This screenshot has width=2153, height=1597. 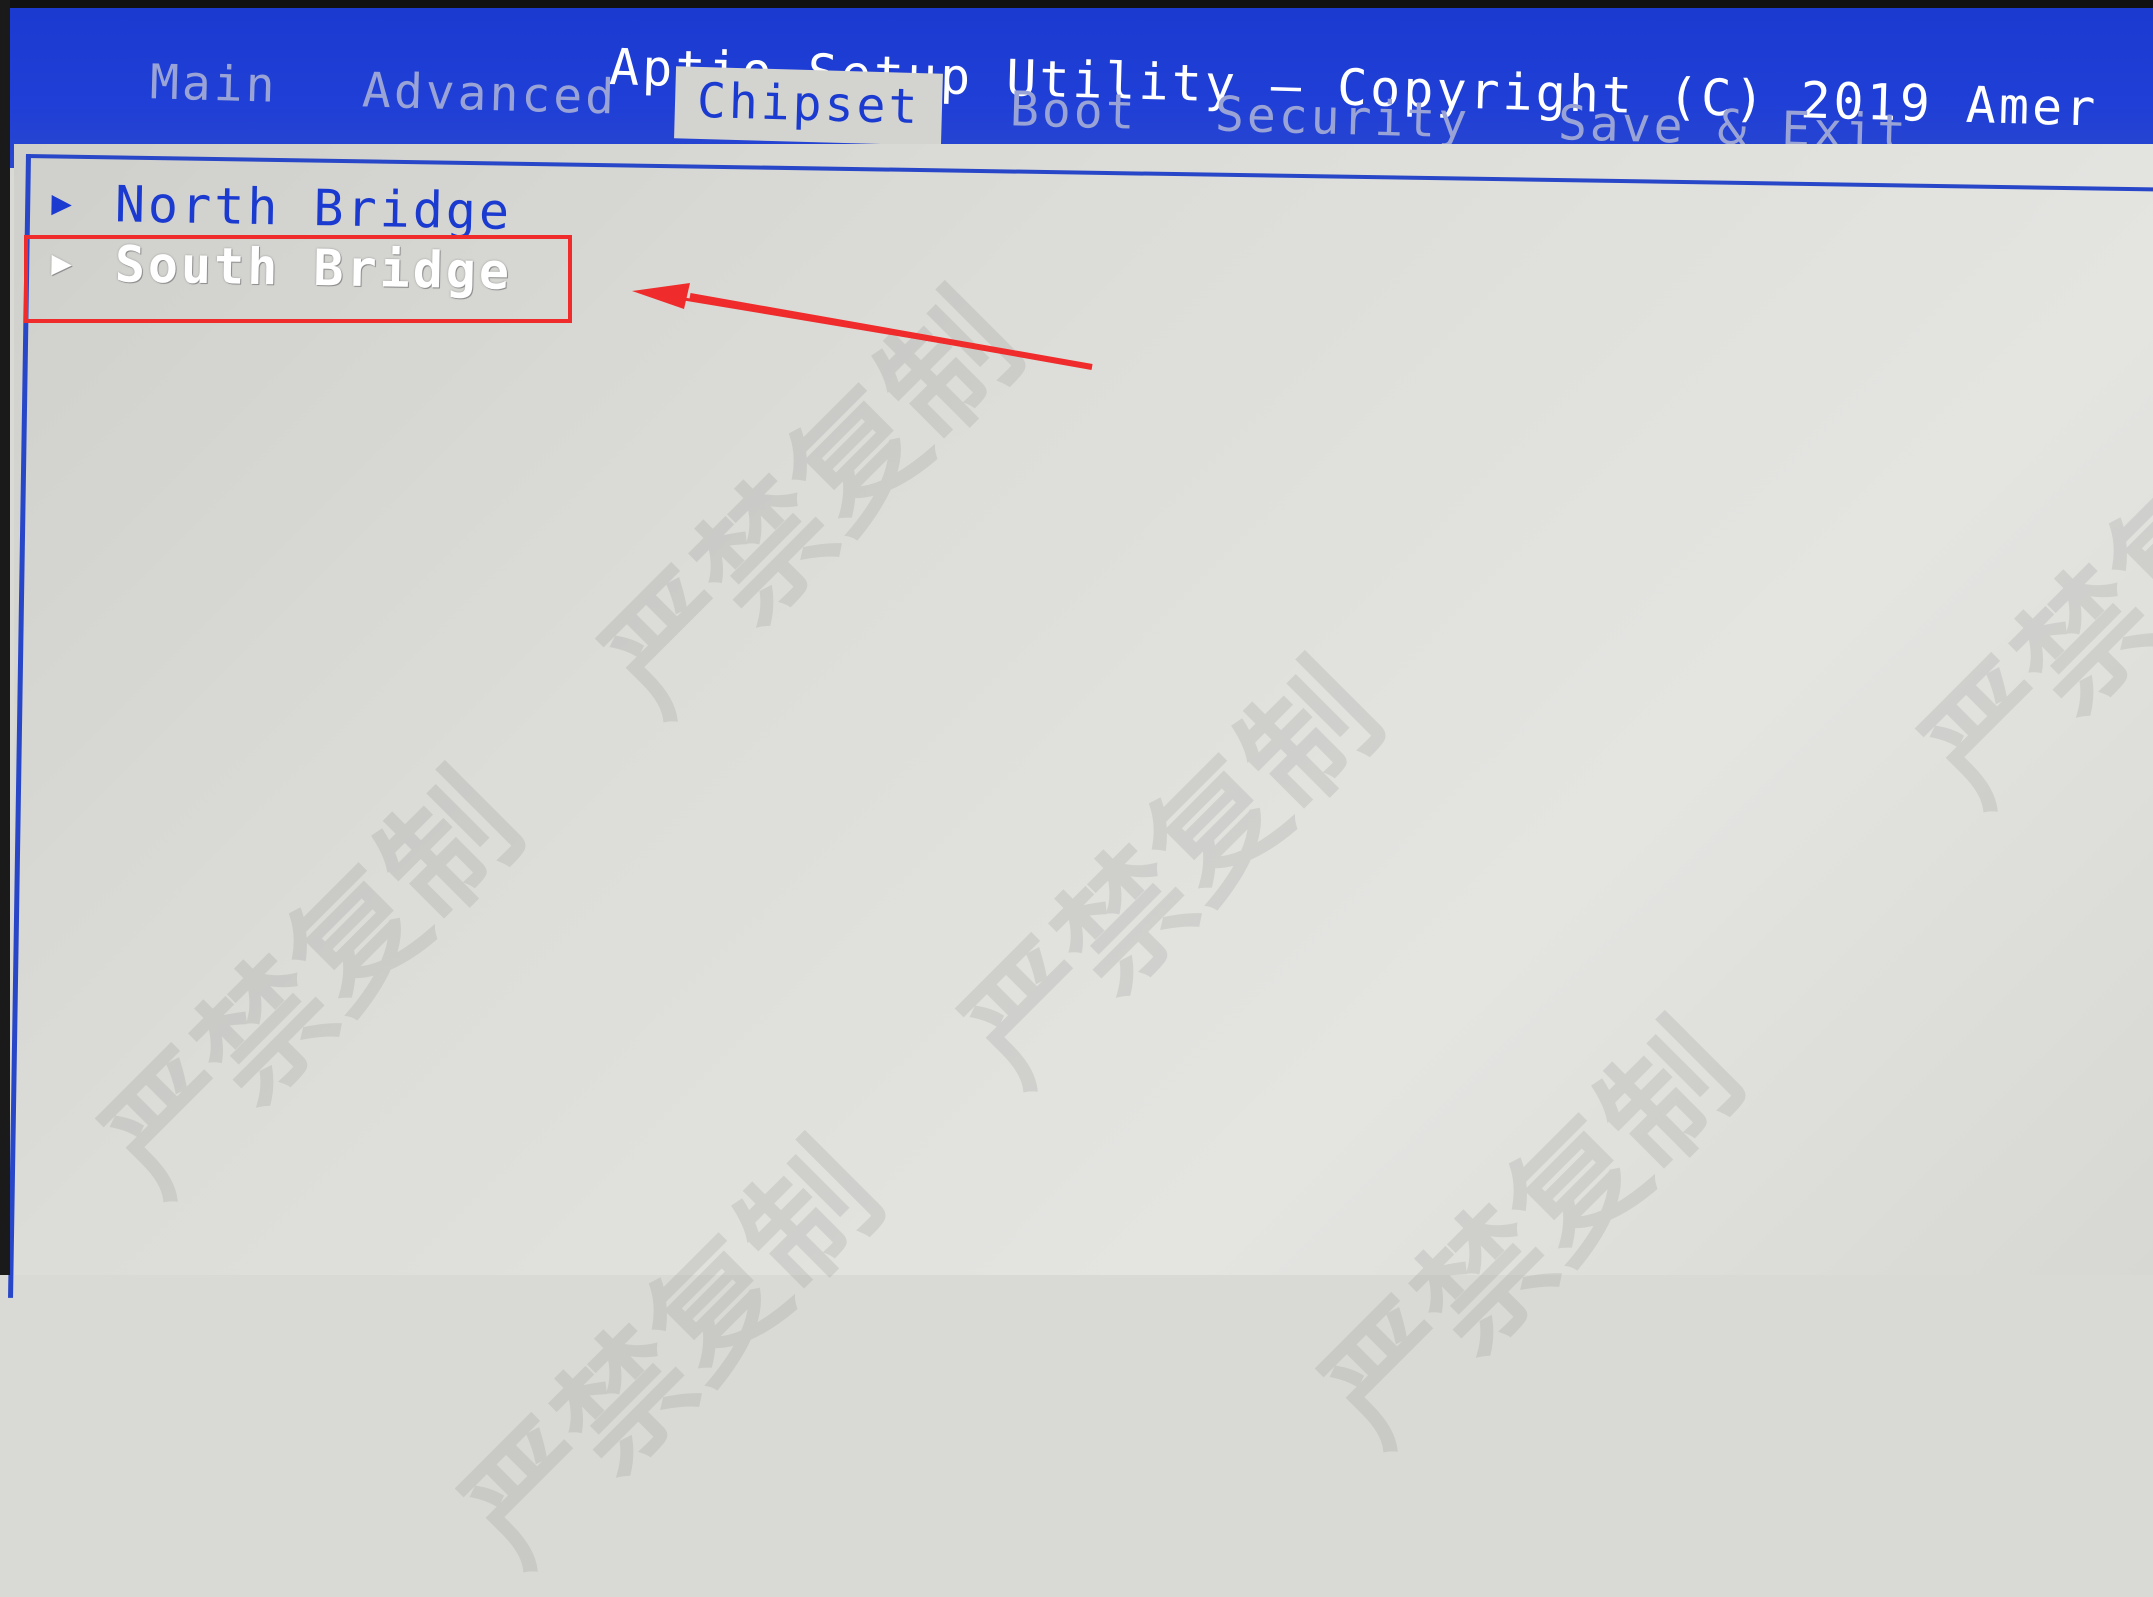 I want to click on menu-item-north-bridge: ▶ North Bridge, so click(x=282, y=207).